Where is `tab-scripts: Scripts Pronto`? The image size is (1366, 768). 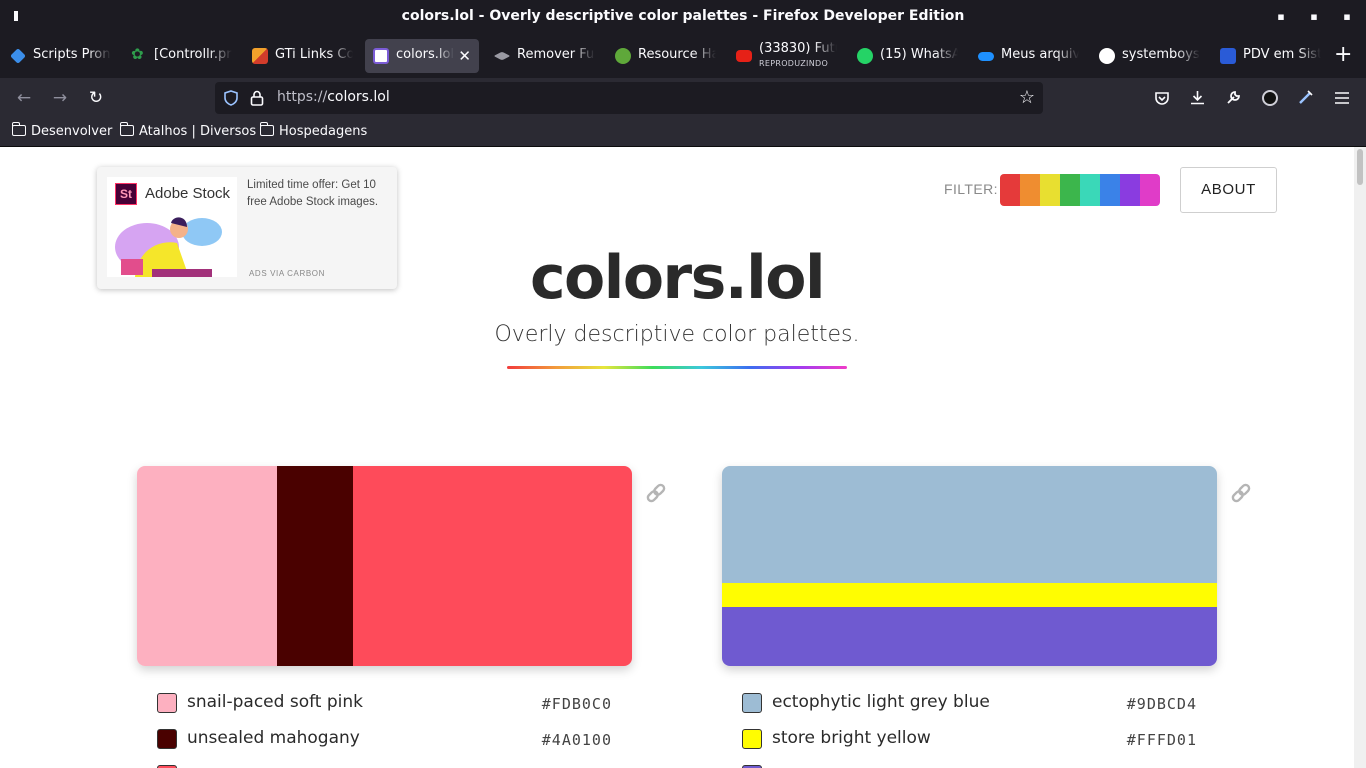
tab-scripts: Scripts Pronto is located at coordinates (59, 56).